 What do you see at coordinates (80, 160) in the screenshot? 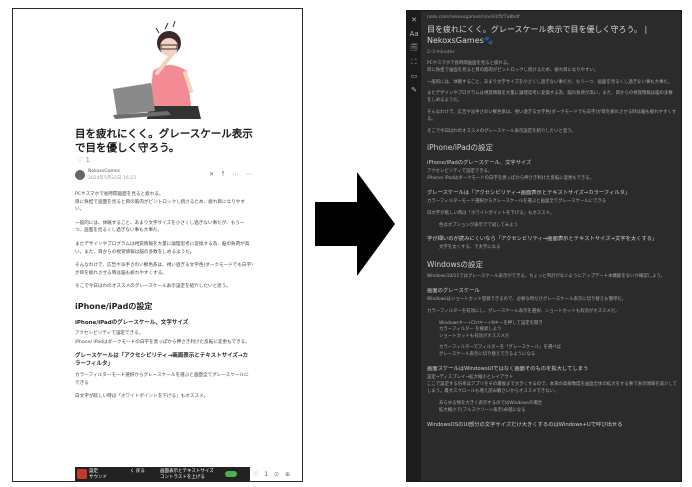
I see `heart-icon: ♡` at bounding box center [80, 160].